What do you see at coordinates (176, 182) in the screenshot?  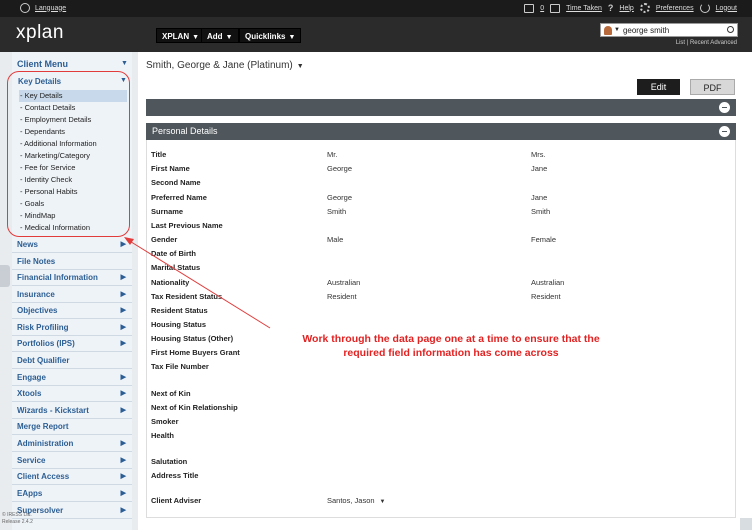 I see `field-label: Second Name` at bounding box center [176, 182].